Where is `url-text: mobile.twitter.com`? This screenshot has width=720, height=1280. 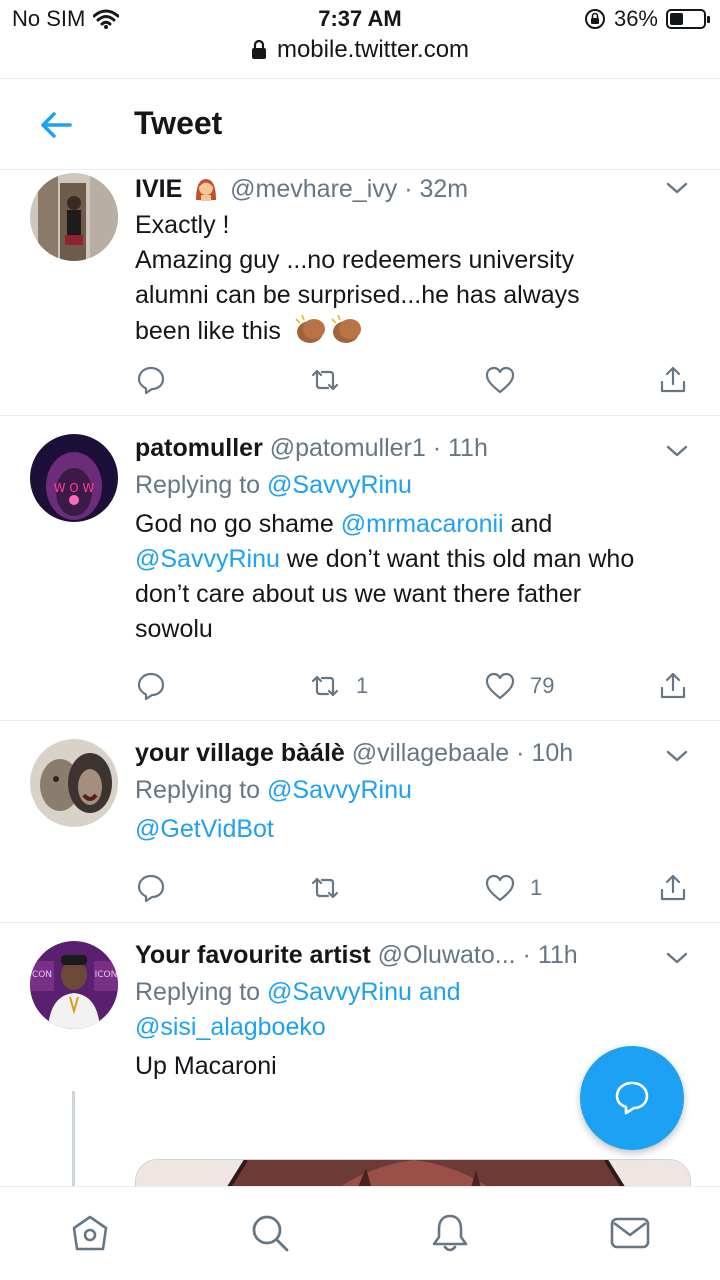
url-text: mobile.twitter.com is located at coordinates (373, 49).